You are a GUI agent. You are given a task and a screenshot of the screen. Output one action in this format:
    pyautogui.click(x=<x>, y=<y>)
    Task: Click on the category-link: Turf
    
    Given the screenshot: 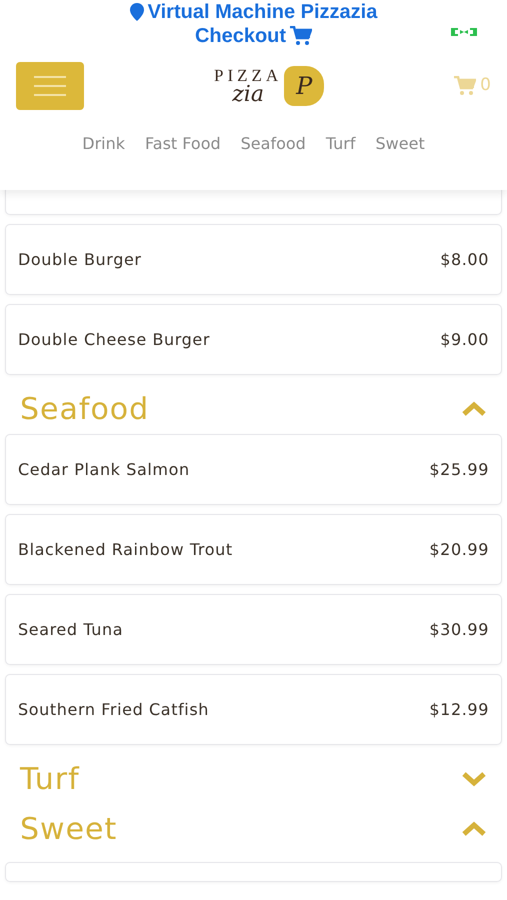 What is the action you would take?
    pyautogui.click(x=341, y=144)
    